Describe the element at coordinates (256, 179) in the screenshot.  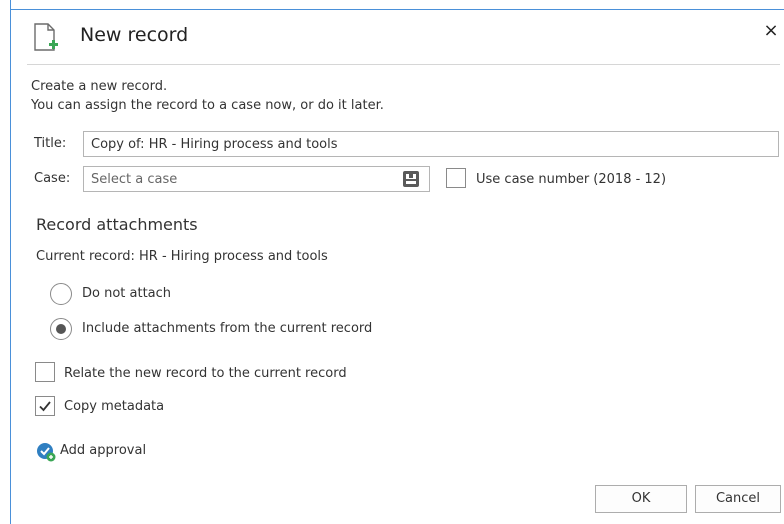
I see `case-input` at that location.